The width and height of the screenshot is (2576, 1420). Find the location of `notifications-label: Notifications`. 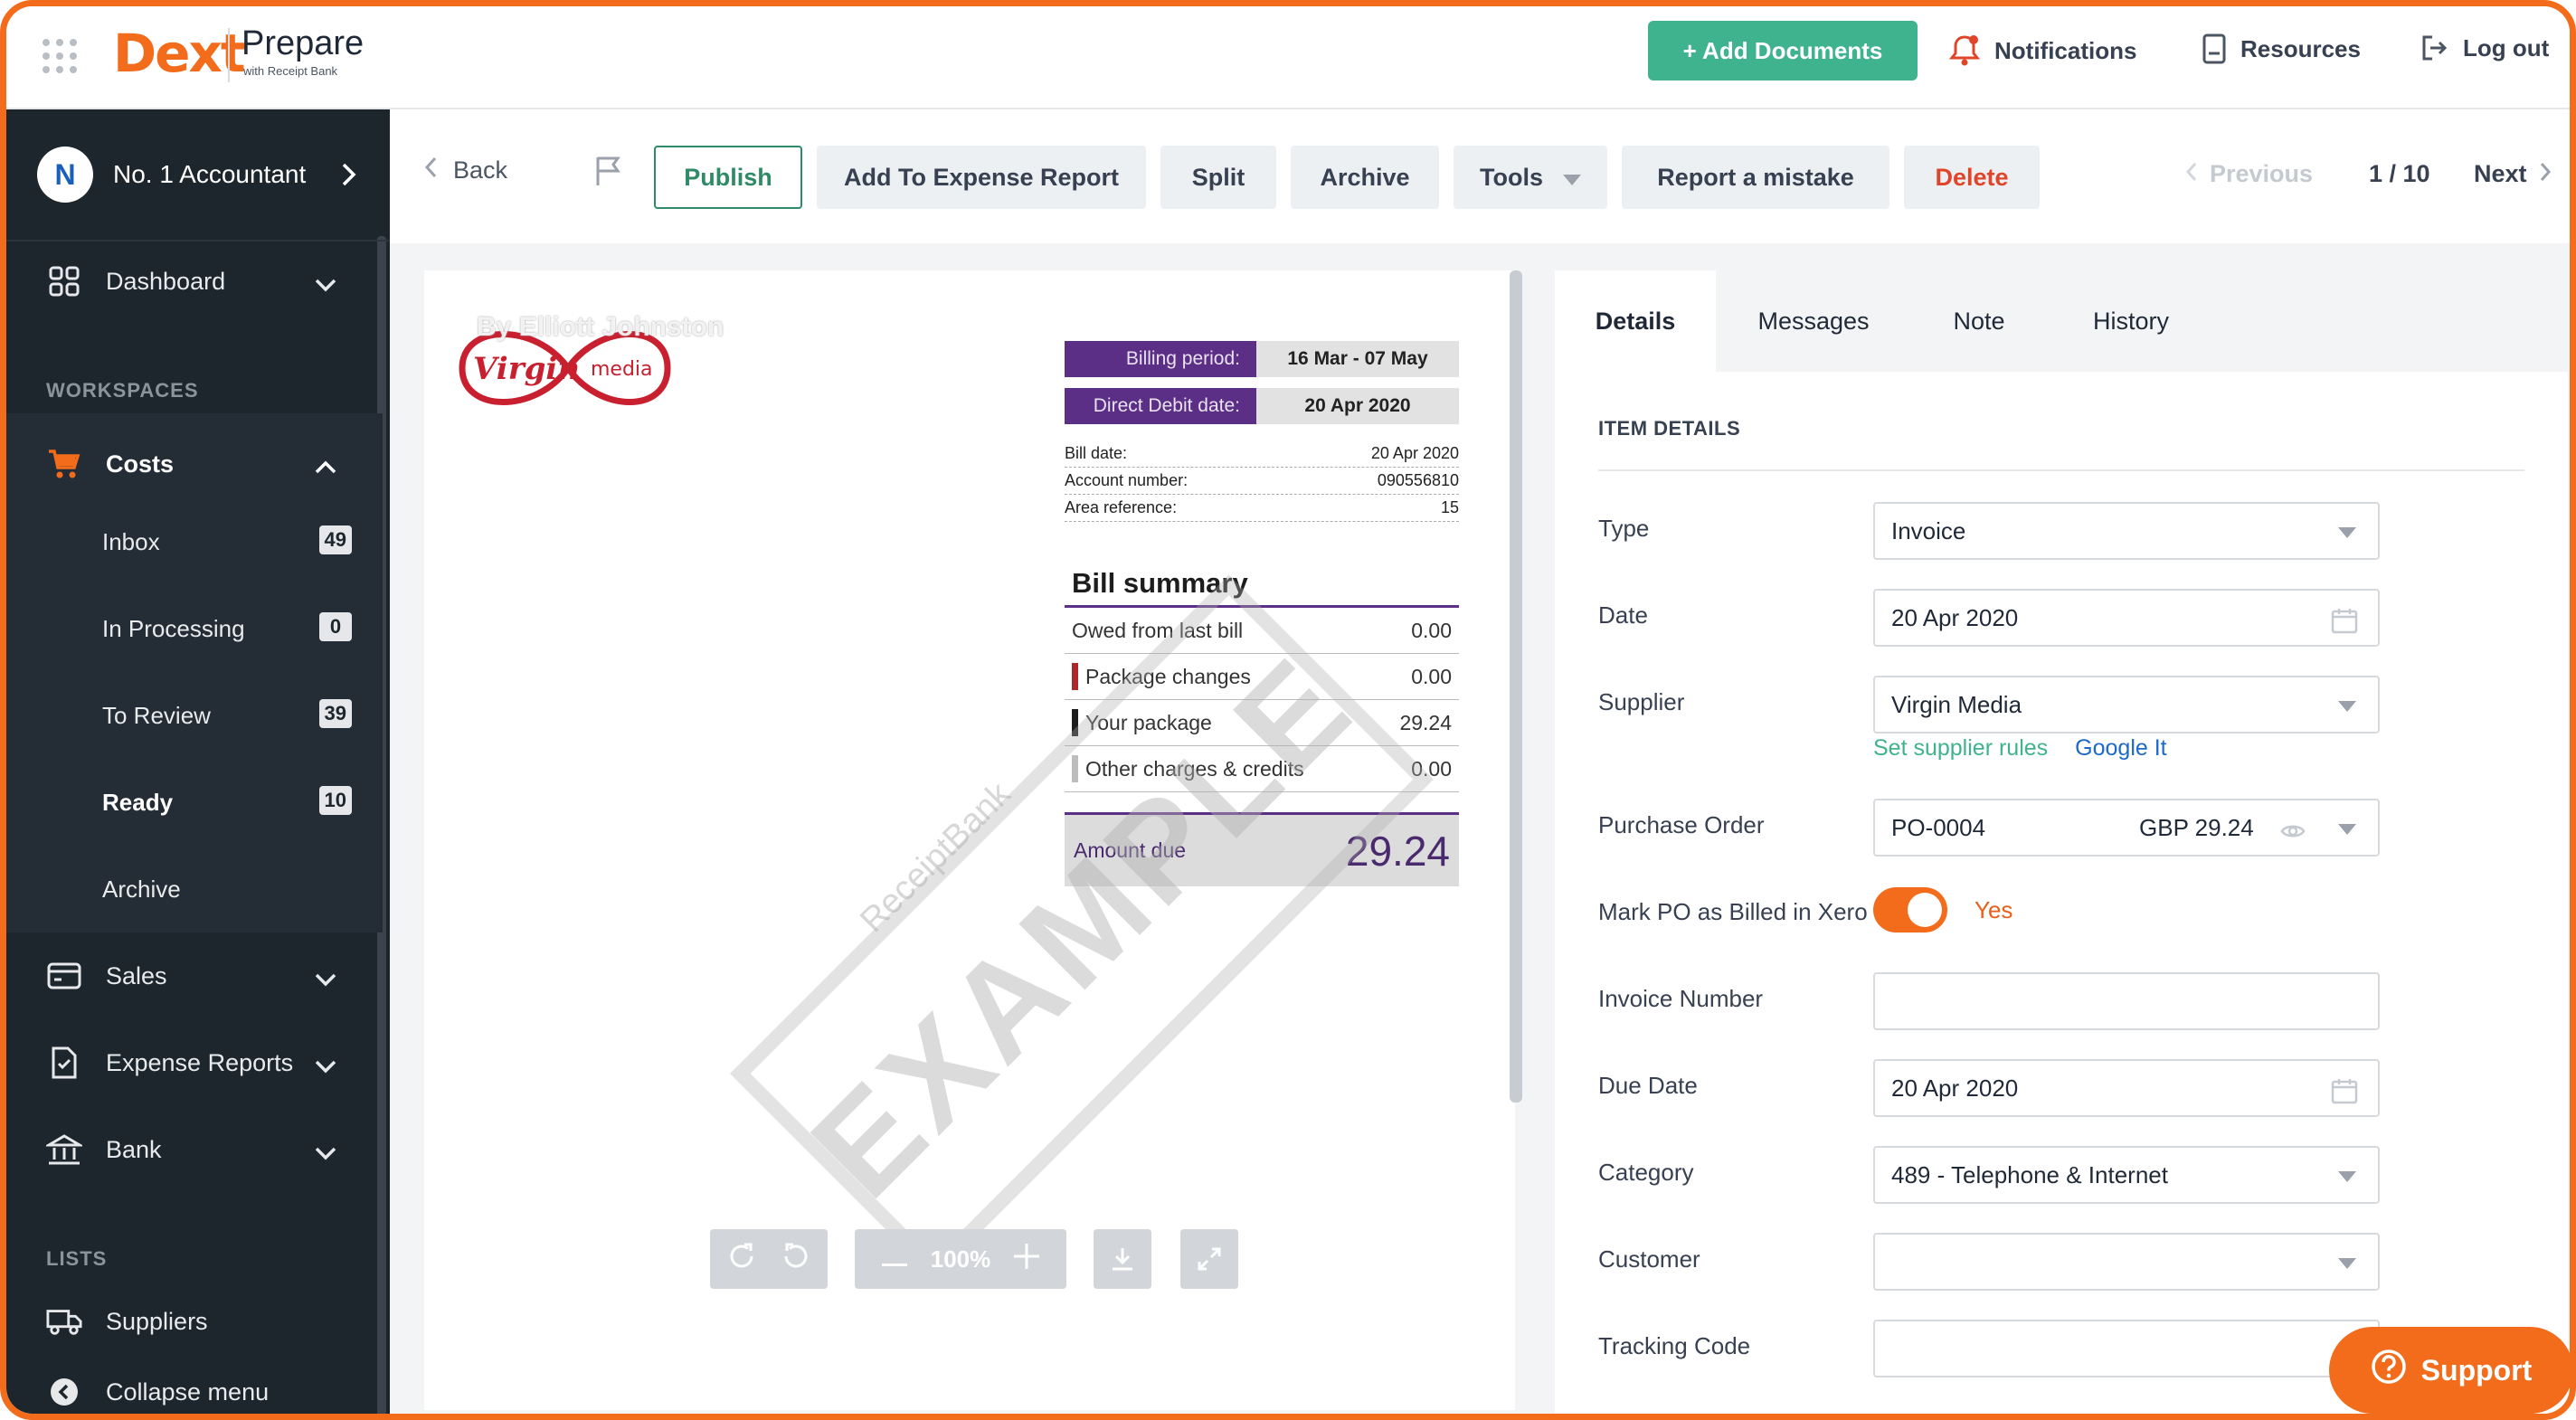

notifications-label: Notifications is located at coordinates (2065, 50).